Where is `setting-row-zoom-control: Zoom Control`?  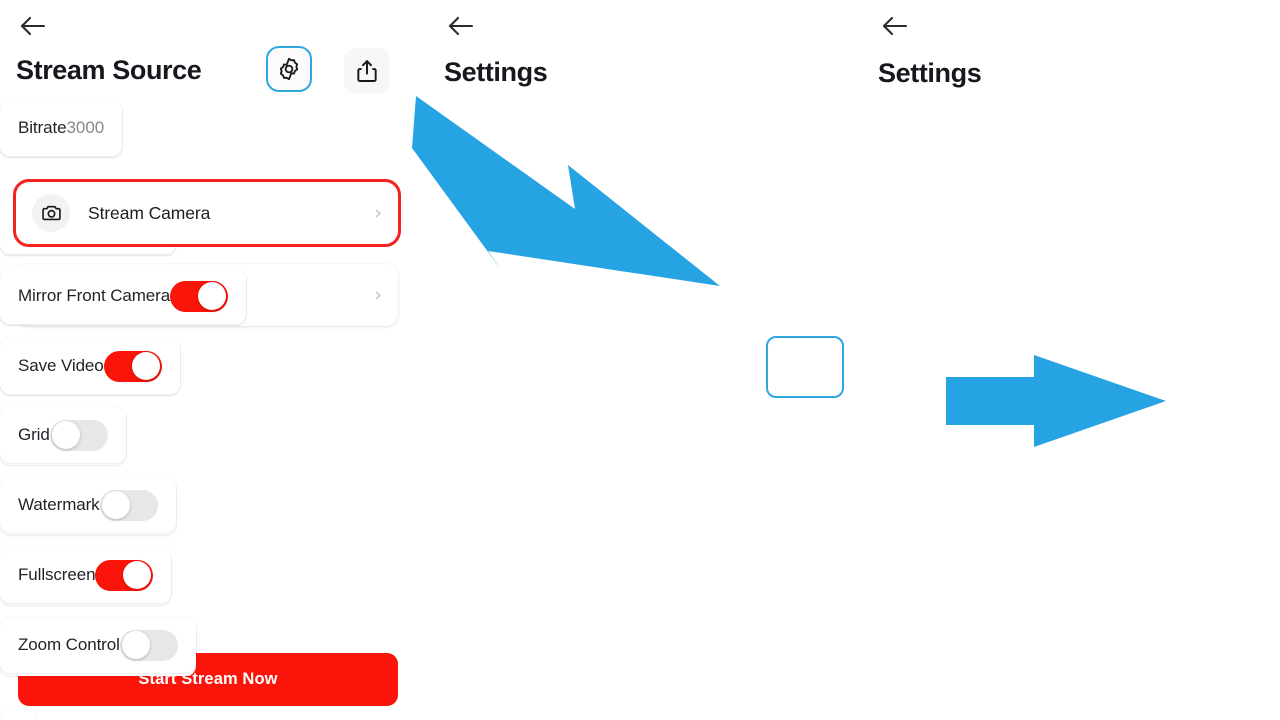 setting-row-zoom-control: Zoom Control is located at coordinates (98, 645).